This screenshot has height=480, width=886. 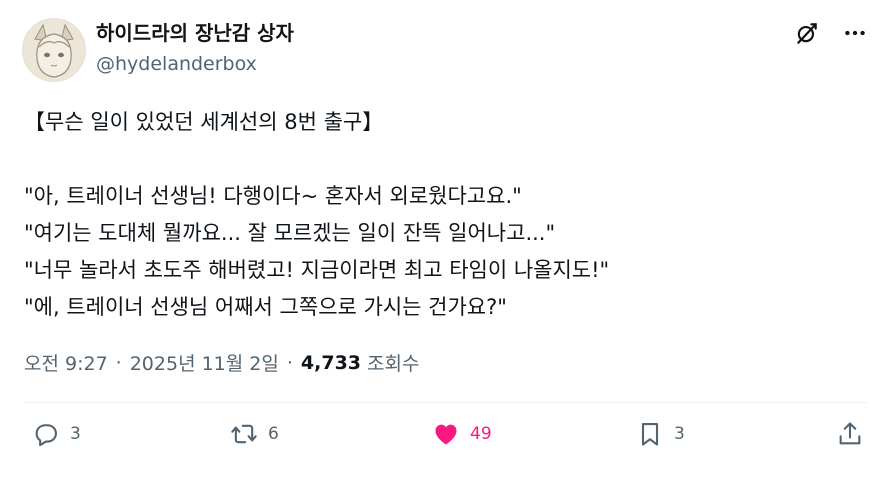 I want to click on grok-button, so click(x=807, y=33).